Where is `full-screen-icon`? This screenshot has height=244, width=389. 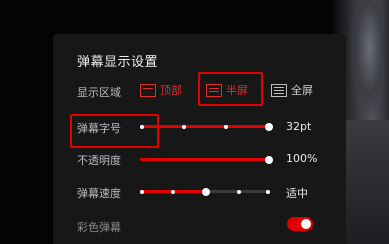 full-screen-icon is located at coordinates (279, 90).